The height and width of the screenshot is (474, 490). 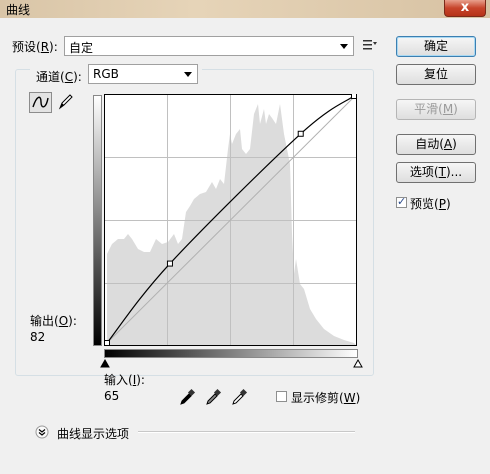 What do you see at coordinates (53, 321) in the screenshot?
I see `output-label: 输出(O):` at bounding box center [53, 321].